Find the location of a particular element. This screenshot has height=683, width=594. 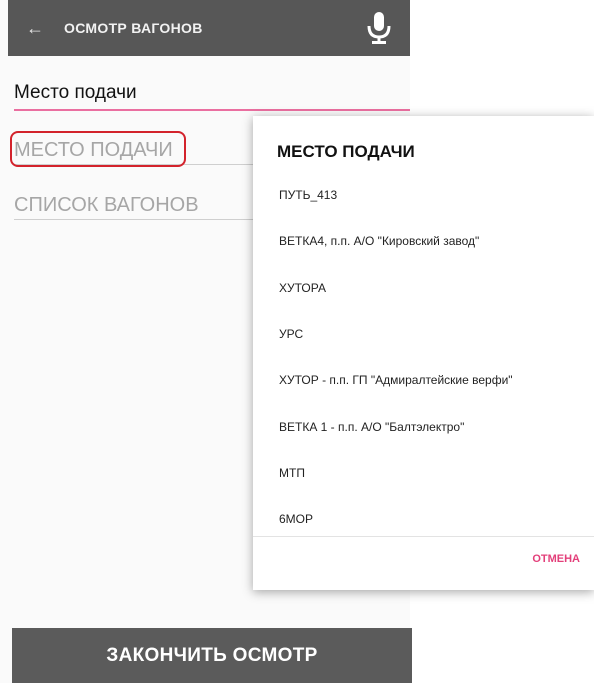

dialog-divider is located at coordinates (423, 536).